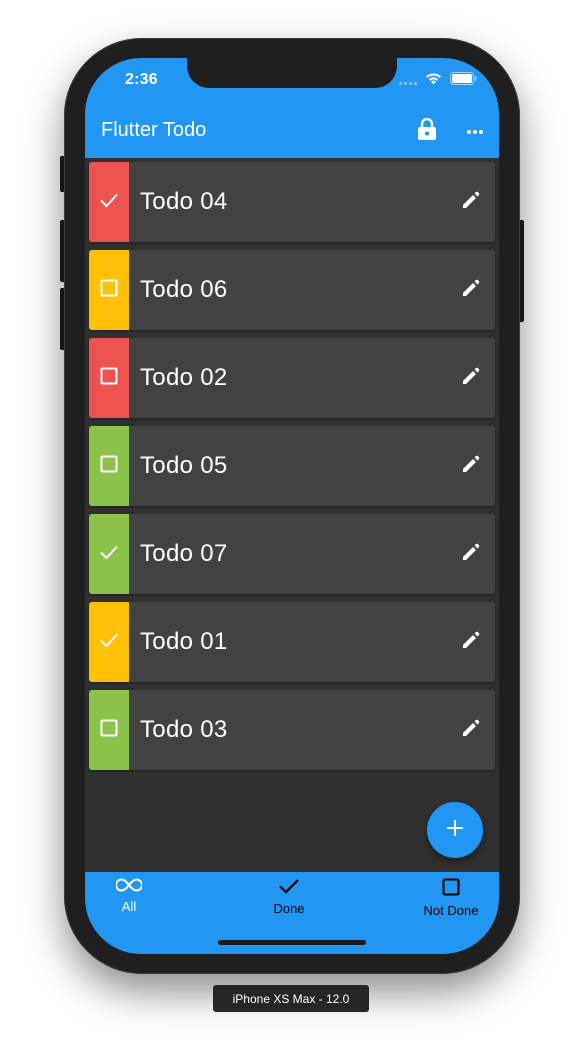 The width and height of the screenshot is (584, 1048). Describe the element at coordinates (292, 108) in the screenshot. I see `app-bar: 2:36 Flutter Todo` at that location.